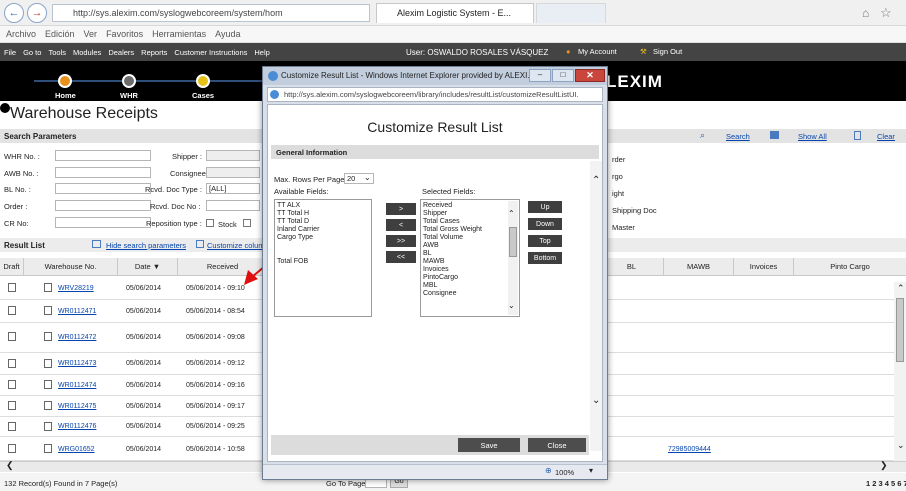 The width and height of the screenshot is (906, 491). What do you see at coordinates (545, 258) in the screenshot?
I see `bottom-button: Bottom` at bounding box center [545, 258].